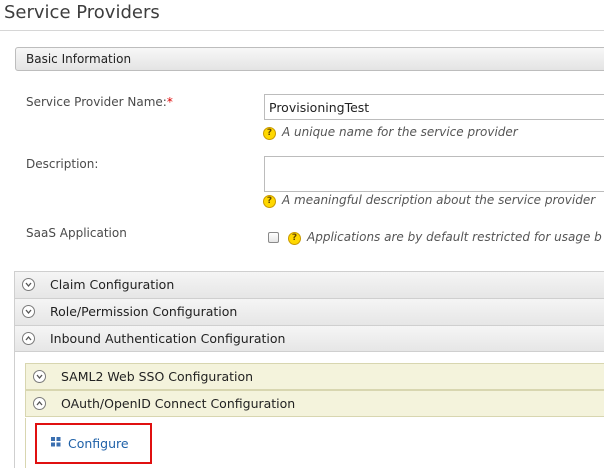  Describe the element at coordinates (169, 102) in the screenshot. I see `required-marker: *` at that location.